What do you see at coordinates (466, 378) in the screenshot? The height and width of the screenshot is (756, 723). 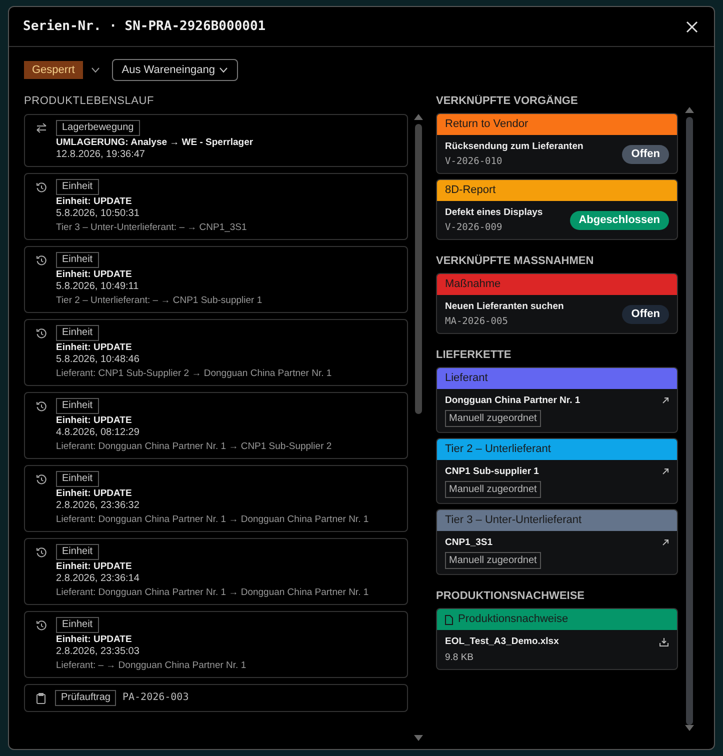 I see `card-type: Lieferant` at bounding box center [466, 378].